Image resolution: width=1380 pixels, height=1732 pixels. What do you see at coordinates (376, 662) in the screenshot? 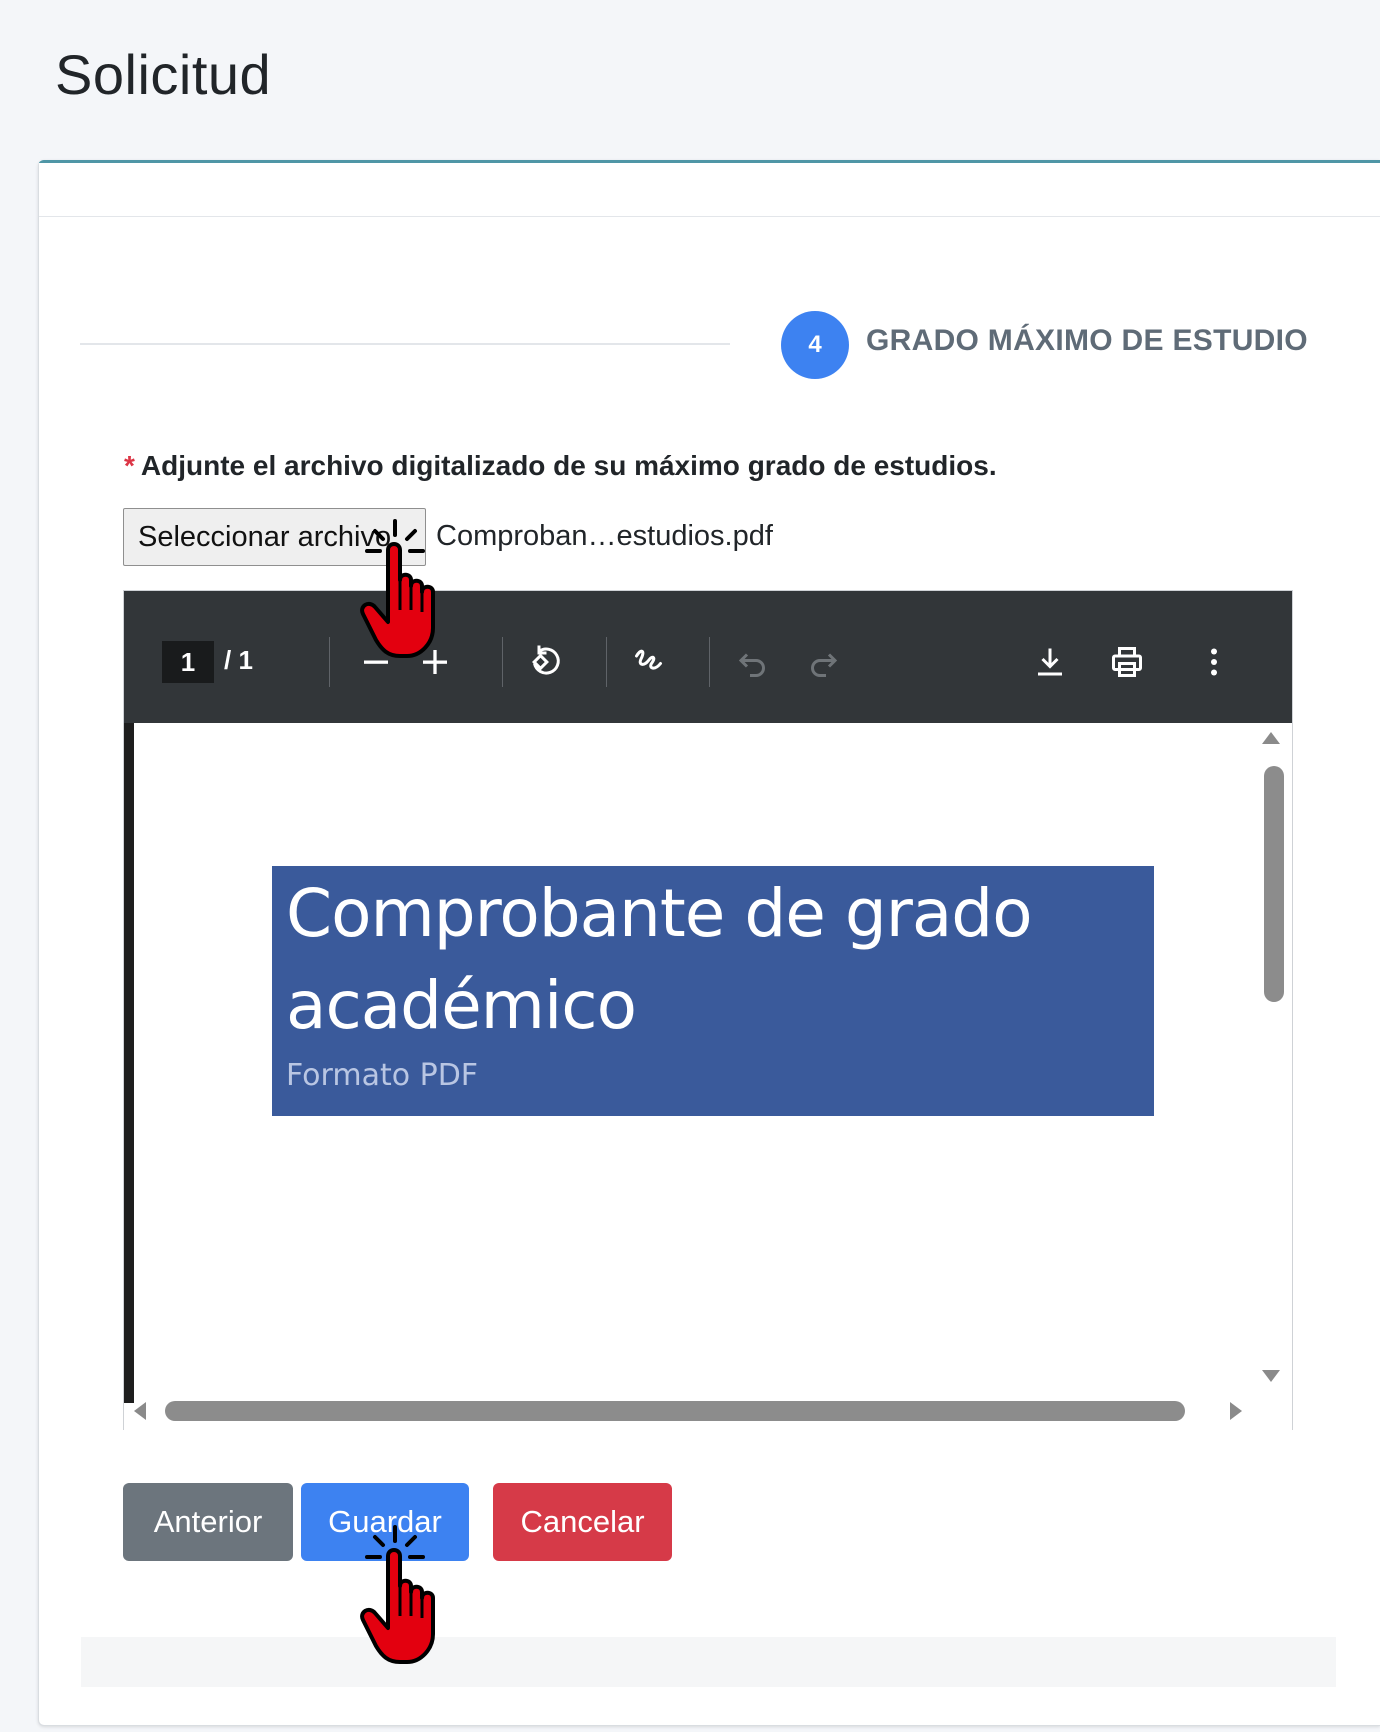
I see `zoom-out-icon` at bounding box center [376, 662].